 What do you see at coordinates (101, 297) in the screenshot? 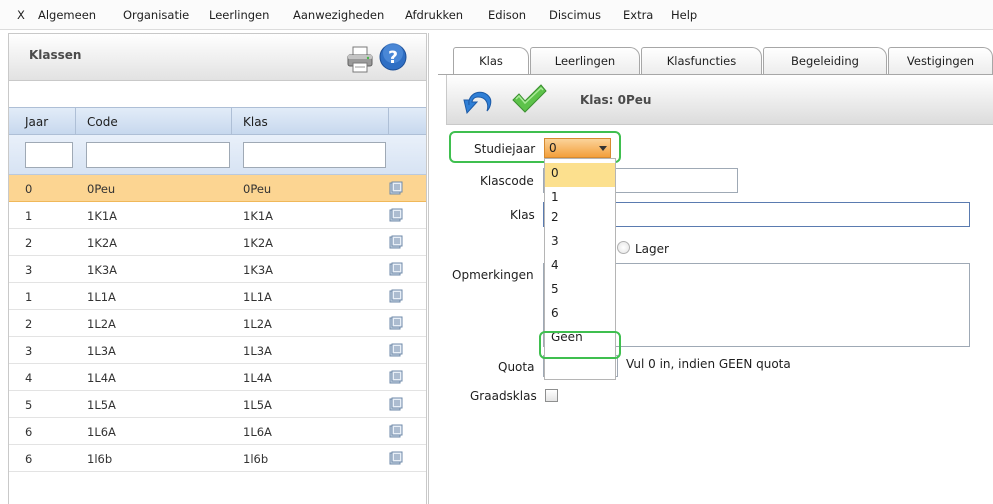
I see `cell-code: 1L1A` at bounding box center [101, 297].